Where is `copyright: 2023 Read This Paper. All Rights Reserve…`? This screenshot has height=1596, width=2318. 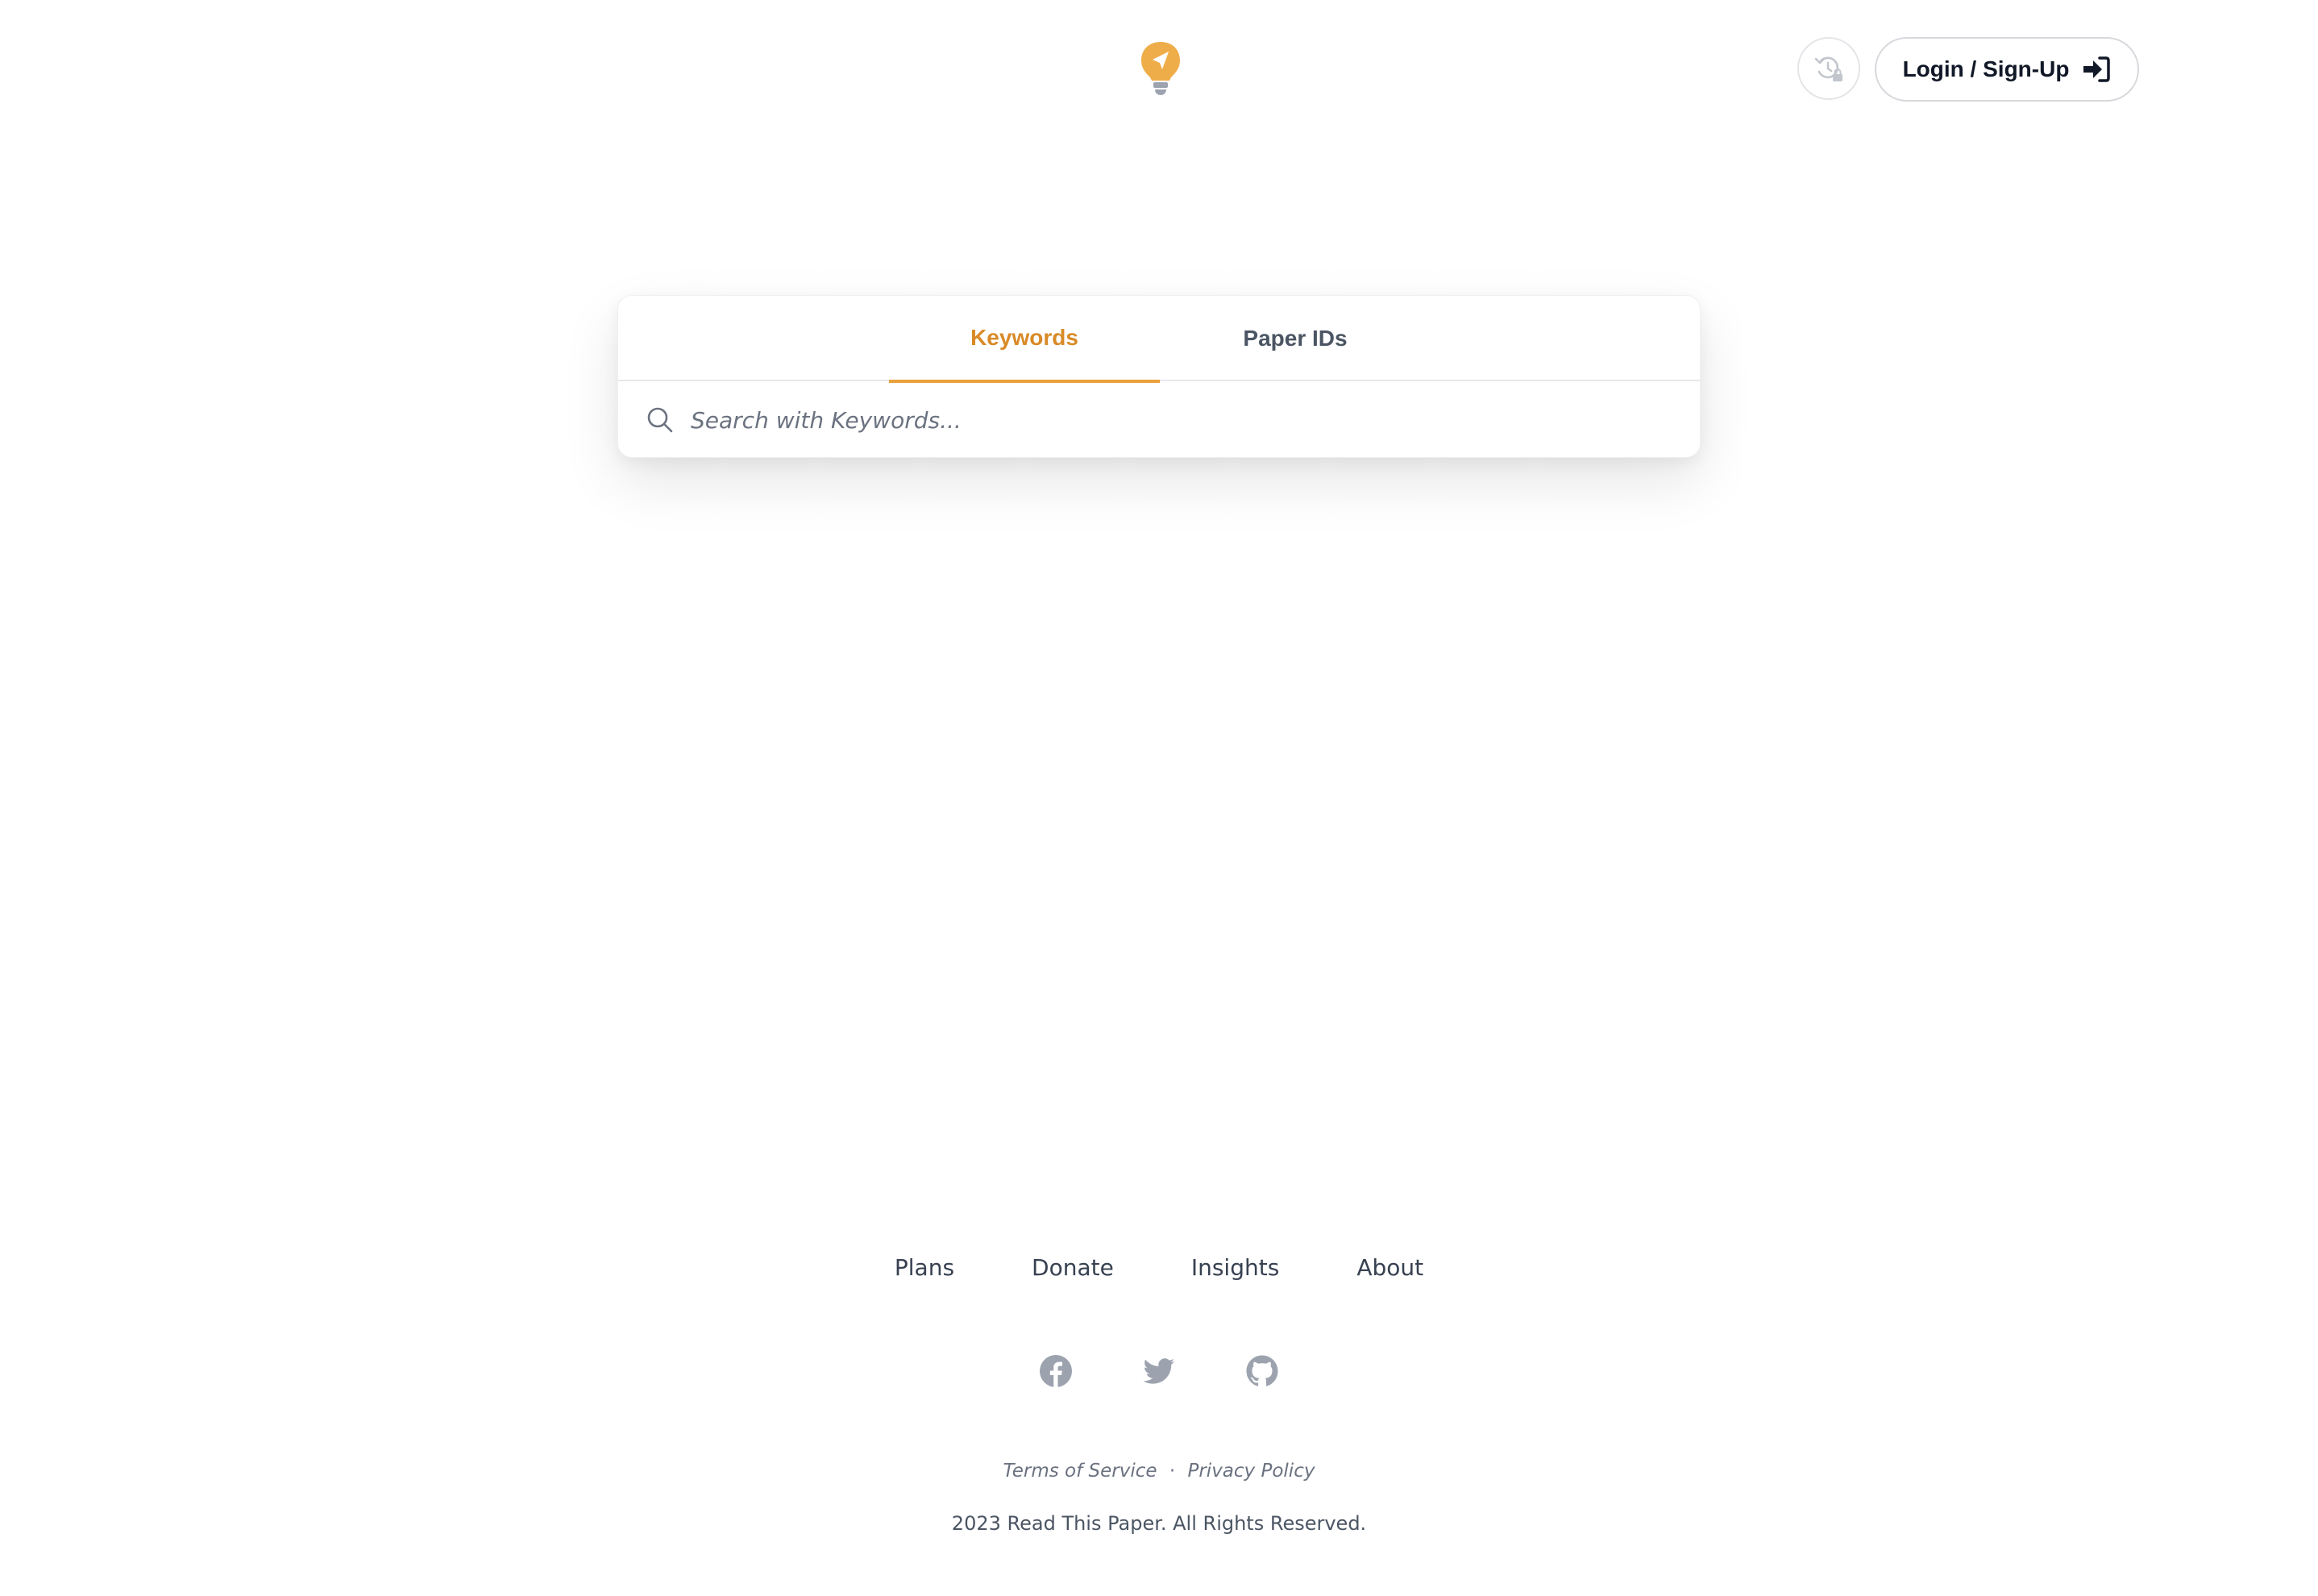
copyright: 2023 Read This Paper. All Rights Reserve… is located at coordinates (1159, 1523).